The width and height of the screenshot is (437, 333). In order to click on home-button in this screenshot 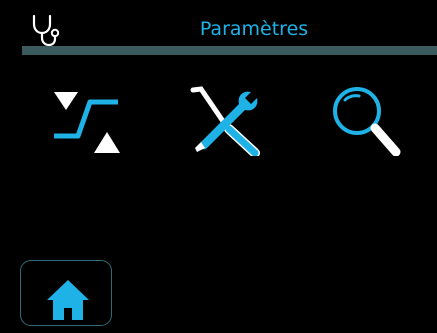, I will do `click(66, 293)`.